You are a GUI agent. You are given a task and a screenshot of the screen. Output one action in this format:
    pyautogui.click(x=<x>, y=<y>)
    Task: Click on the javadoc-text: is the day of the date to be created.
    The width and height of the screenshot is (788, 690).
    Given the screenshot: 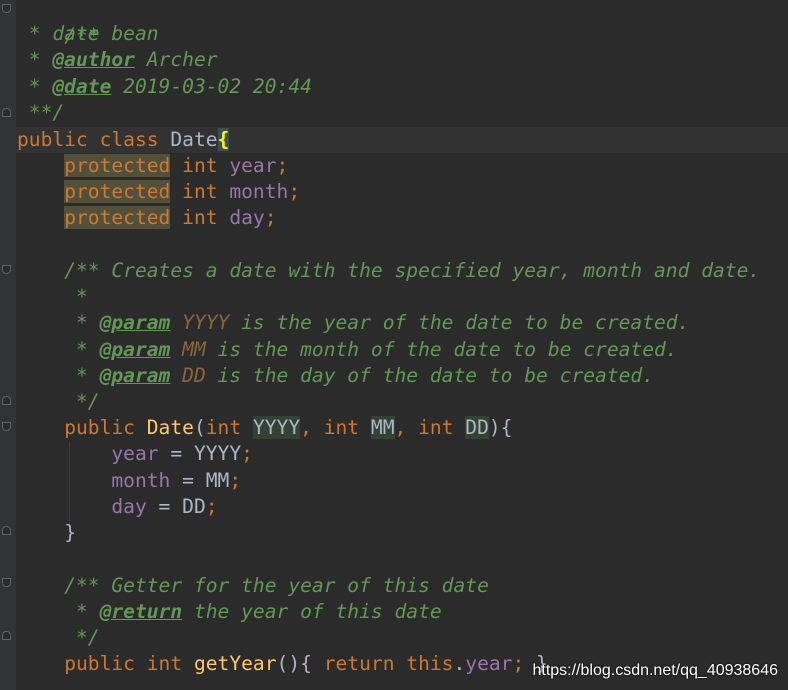 What is the action you would take?
    pyautogui.click(x=430, y=375)
    